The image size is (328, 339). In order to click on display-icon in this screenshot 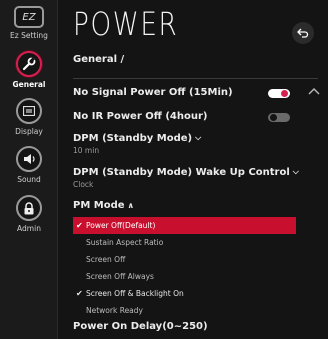, I will do `click(29, 111)`.